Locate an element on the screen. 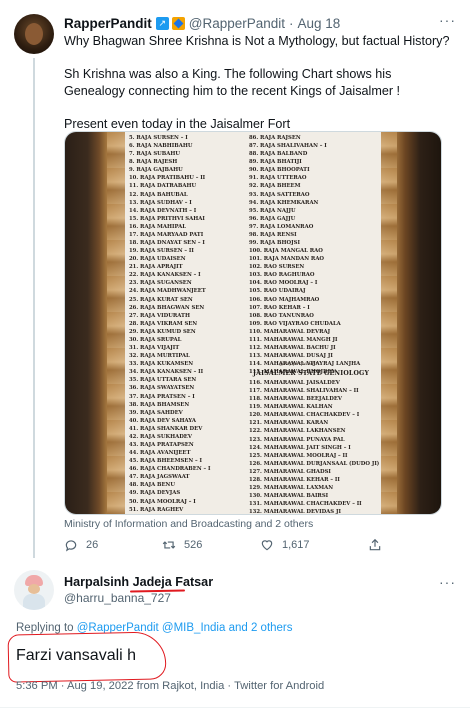 The height and width of the screenshot is (715, 470). share-button is located at coordinates (375, 545).